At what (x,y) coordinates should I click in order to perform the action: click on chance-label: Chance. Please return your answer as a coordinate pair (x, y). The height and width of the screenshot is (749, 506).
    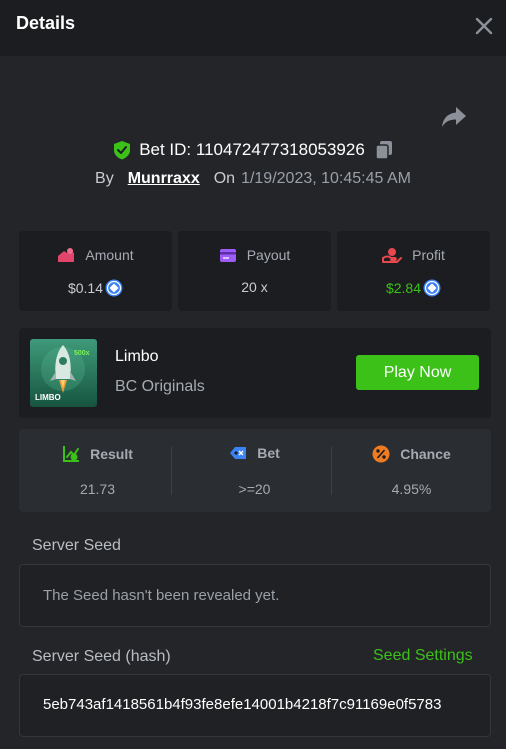
    Looking at the image, I should click on (425, 454).